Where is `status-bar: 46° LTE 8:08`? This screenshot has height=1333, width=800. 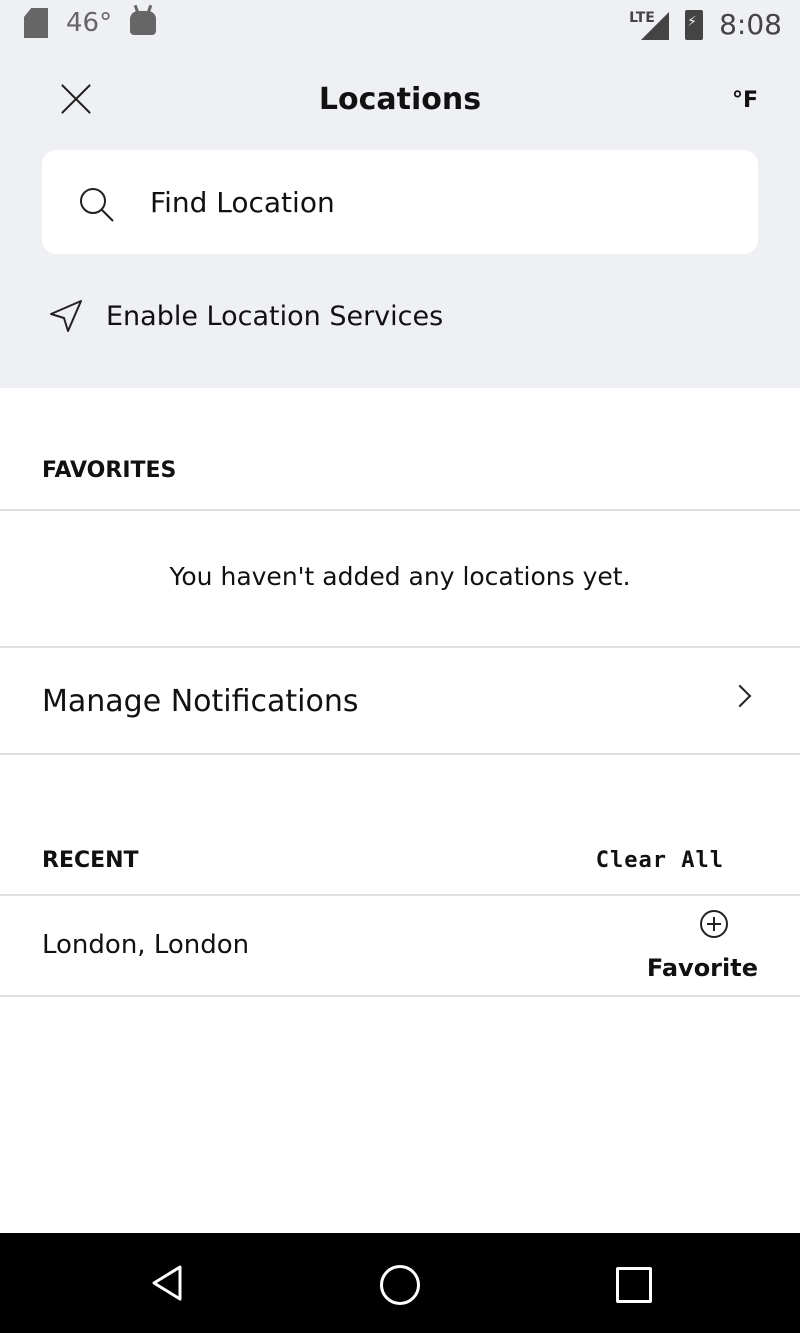
status-bar: 46° LTE 8:08 is located at coordinates (400, 26).